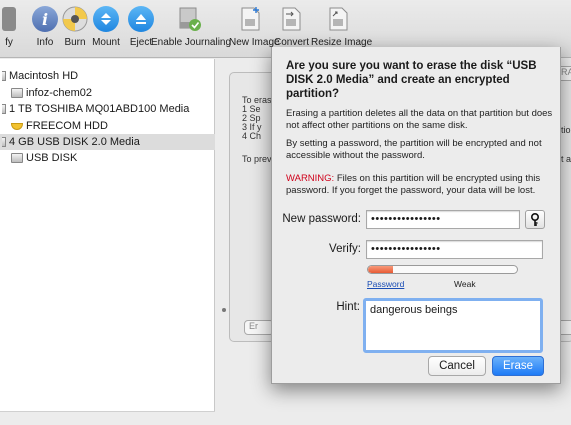  What do you see at coordinates (107, 158) in the screenshot?
I see `sidebar-item-usb-disk: USB DISK` at bounding box center [107, 158].